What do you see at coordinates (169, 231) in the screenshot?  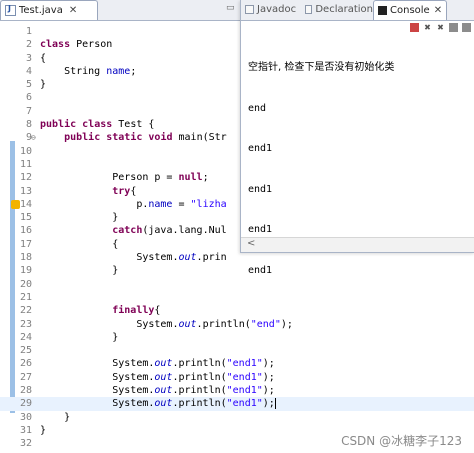 I see `code-text: catch(java.lang.Nul` at bounding box center [169, 231].